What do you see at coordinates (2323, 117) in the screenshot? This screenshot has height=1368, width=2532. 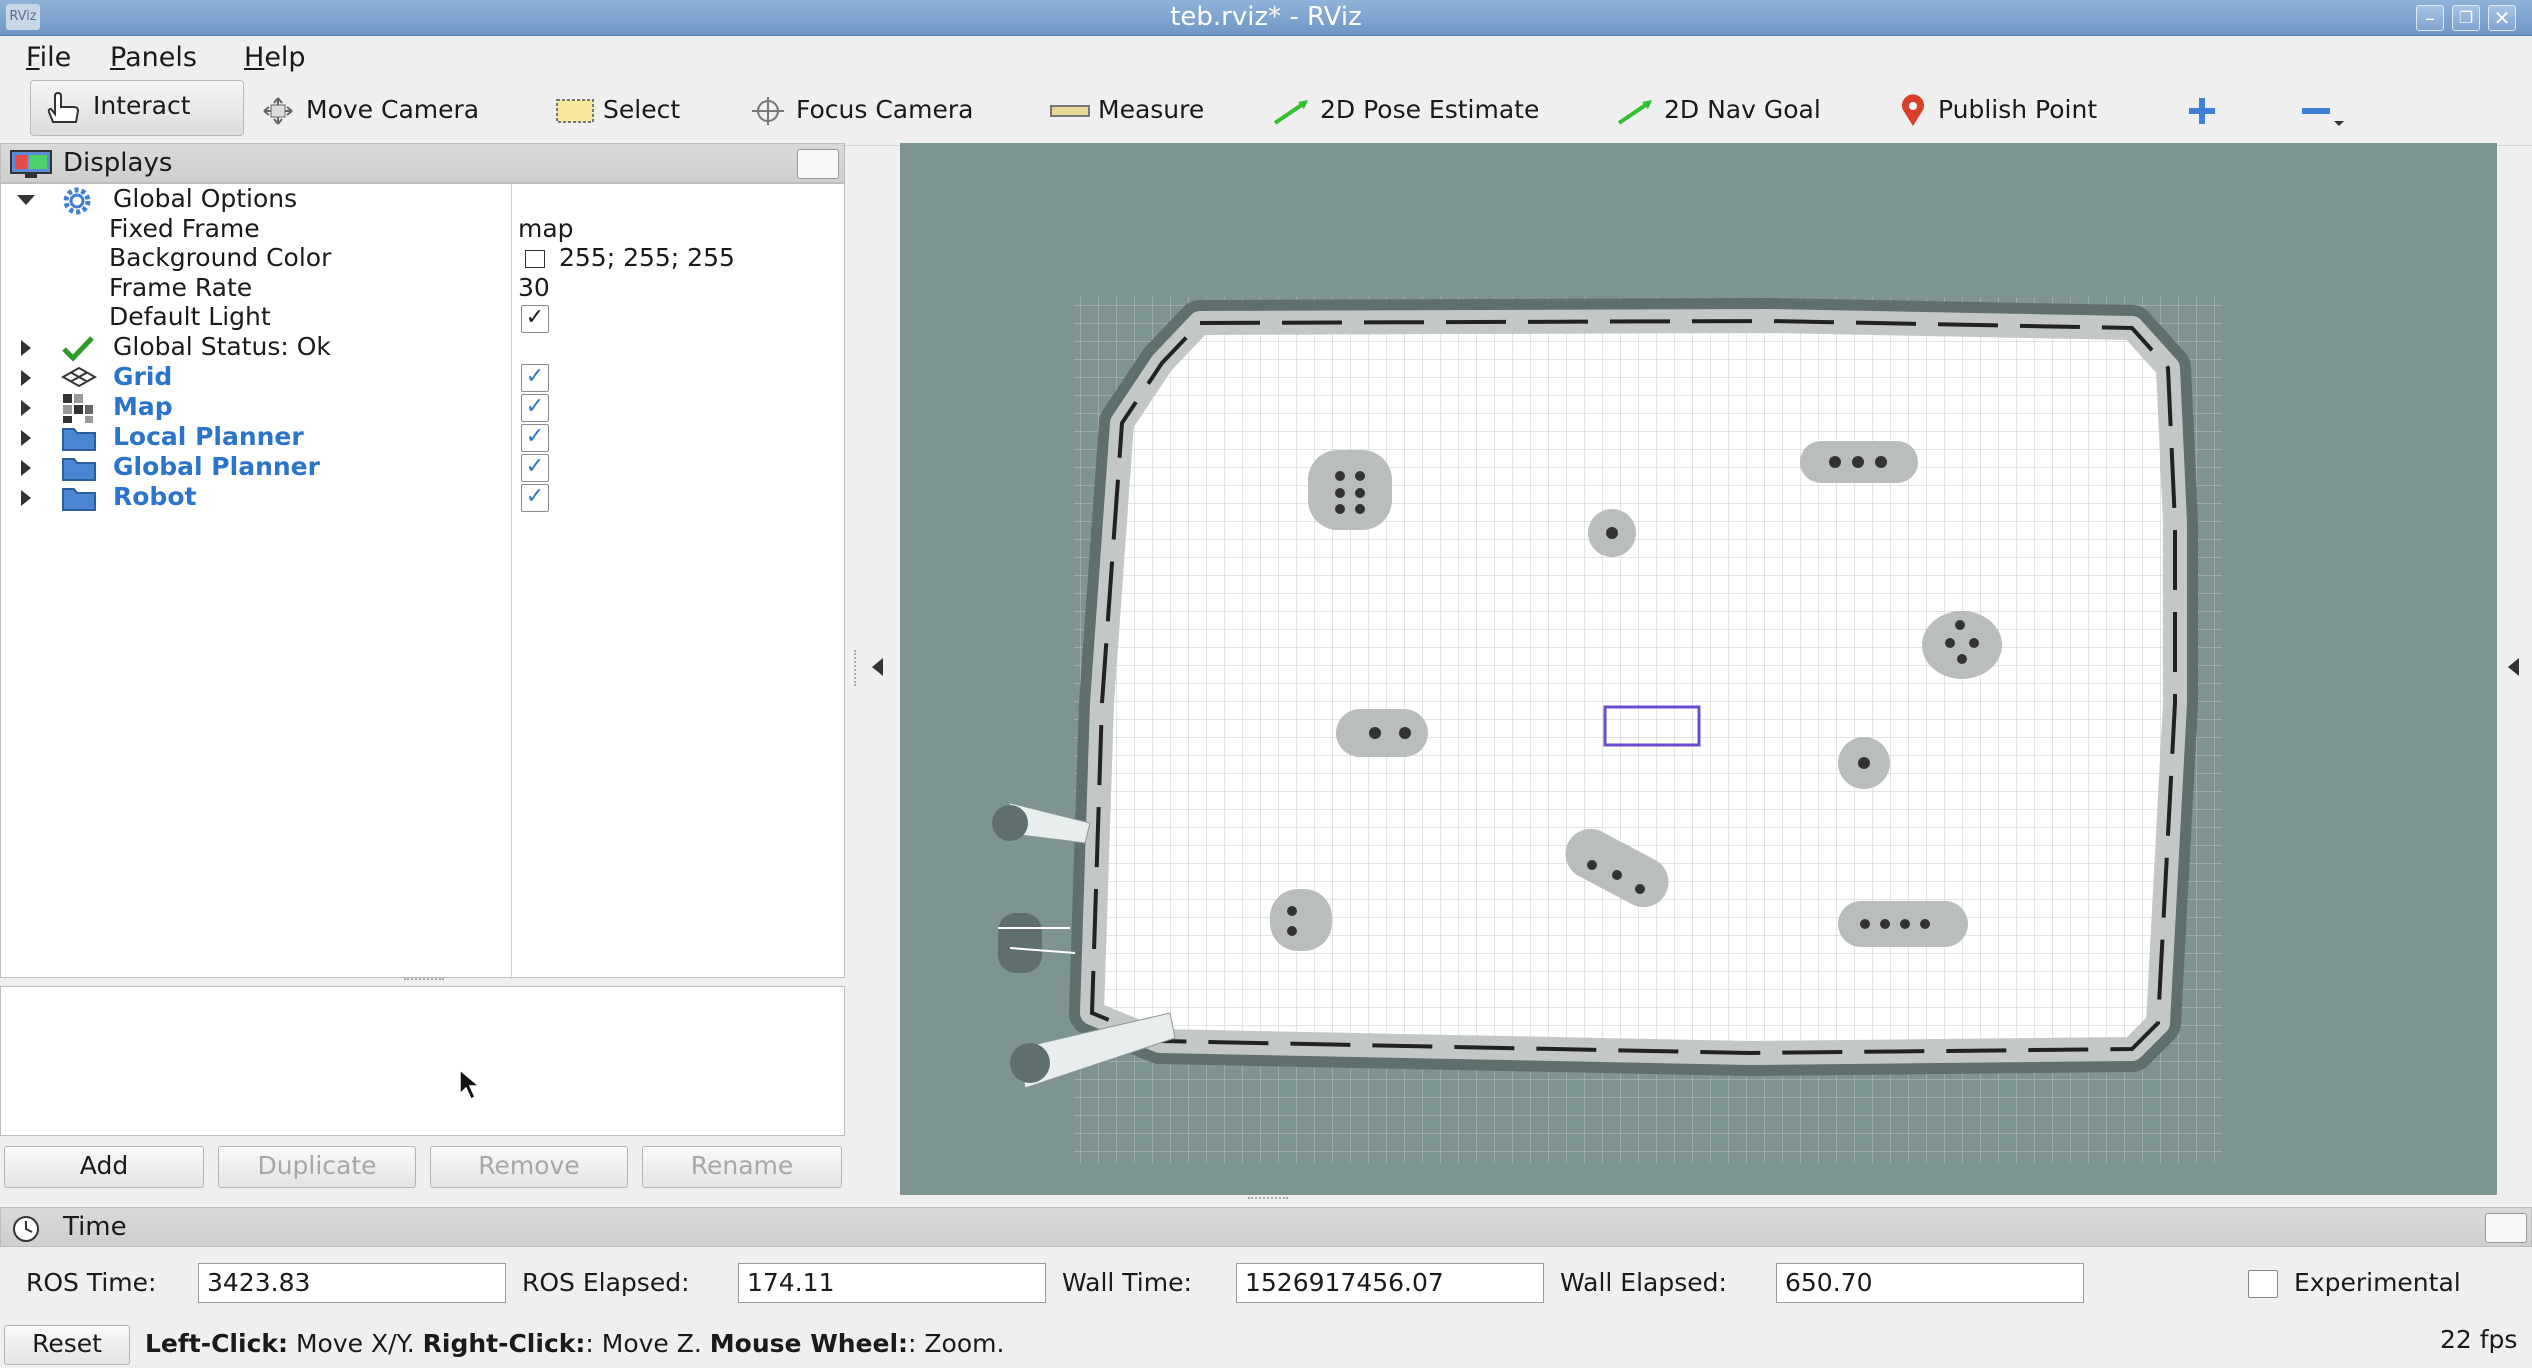 I see `minus-icon` at bounding box center [2323, 117].